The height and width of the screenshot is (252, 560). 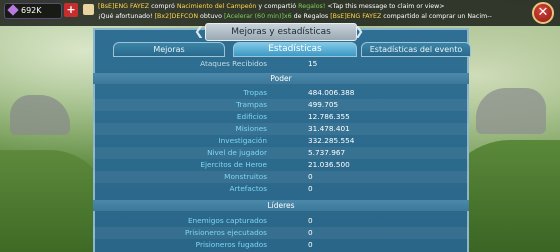 What do you see at coordinates (385, 6) in the screenshot?
I see `chat-text: <Tap this message to claim or view>` at bounding box center [385, 6].